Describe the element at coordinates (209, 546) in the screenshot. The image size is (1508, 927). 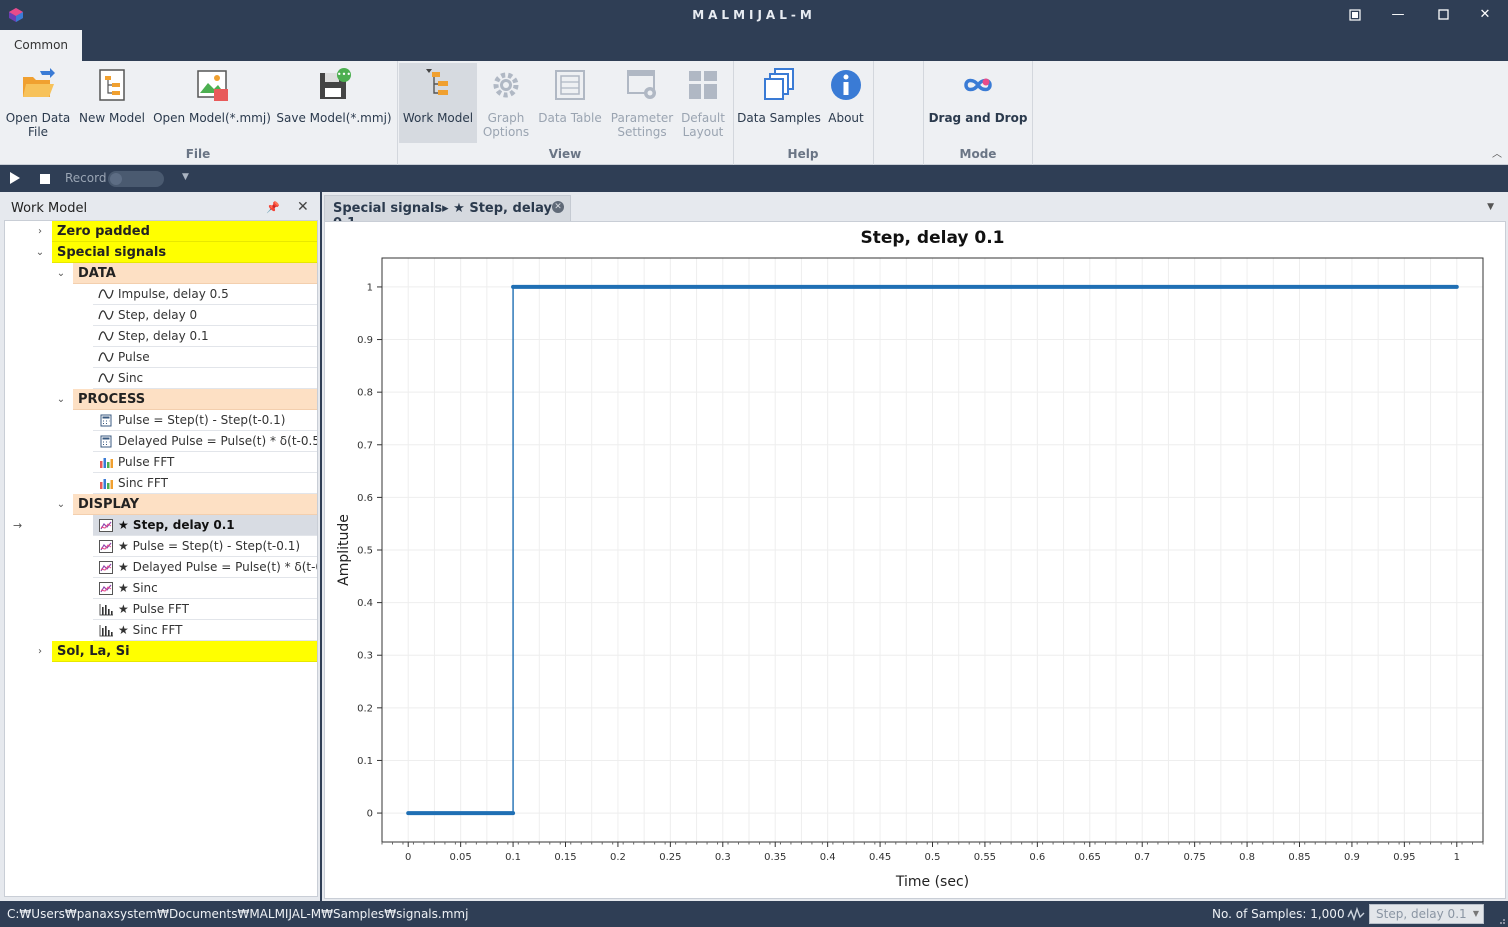
I see `tree-node-label: ★ Pulse = Step(t) - Step(t-0.1)` at that location.